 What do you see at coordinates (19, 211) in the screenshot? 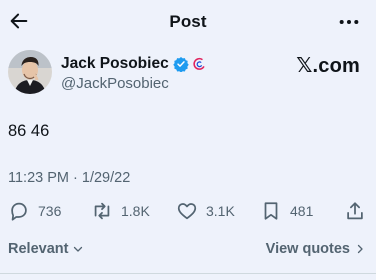
I see `reply-icon` at bounding box center [19, 211].